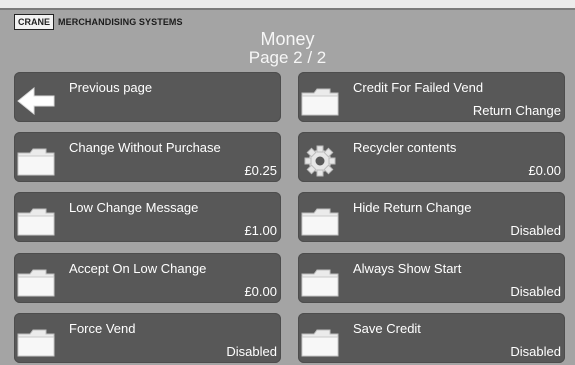 The height and width of the screenshot is (365, 575). I want to click on recycler-contents-button: Recycler contents £0.00, so click(431, 157).